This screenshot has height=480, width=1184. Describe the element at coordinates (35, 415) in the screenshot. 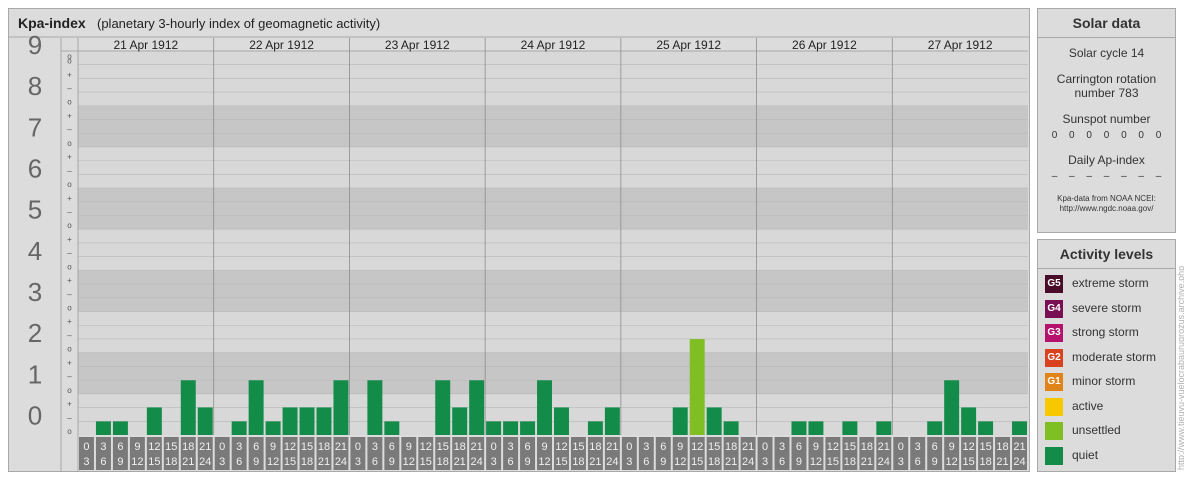

I see `y-tick-label: 0` at that location.